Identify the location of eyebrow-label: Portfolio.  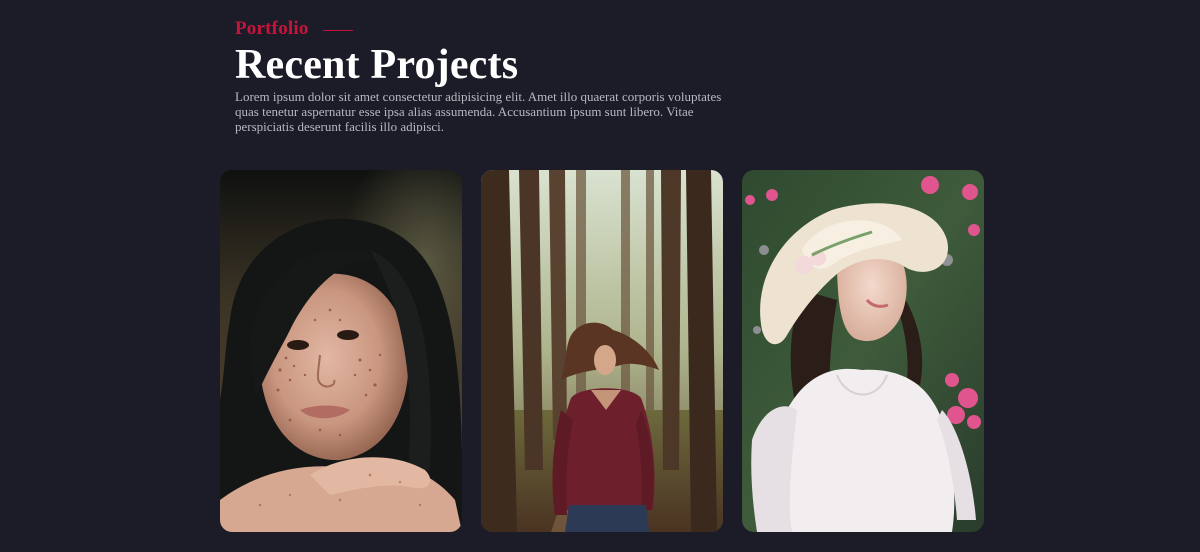
(272, 28).